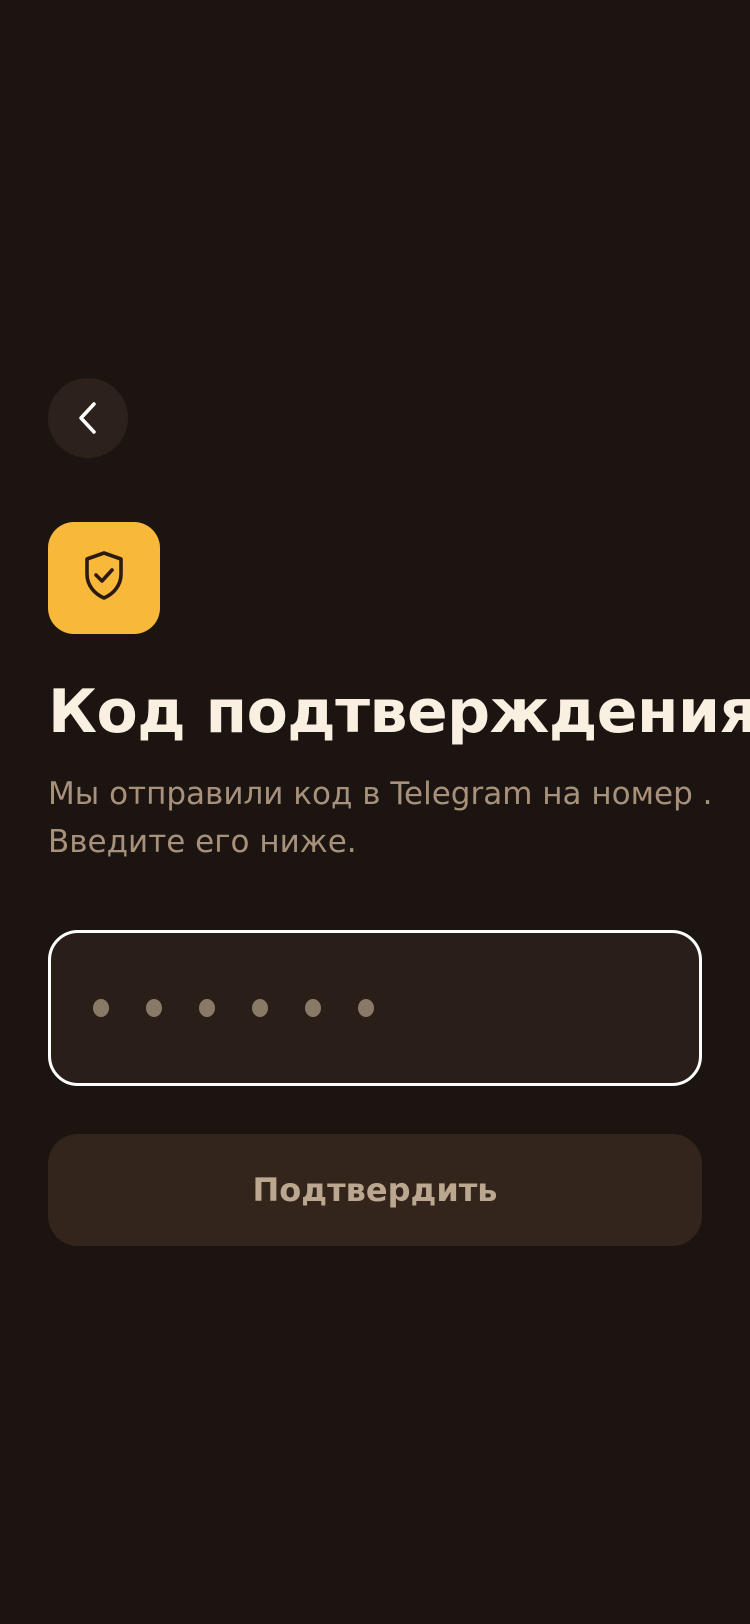 Image resolution: width=750 pixels, height=1624 pixels. I want to click on back-button, so click(88, 418).